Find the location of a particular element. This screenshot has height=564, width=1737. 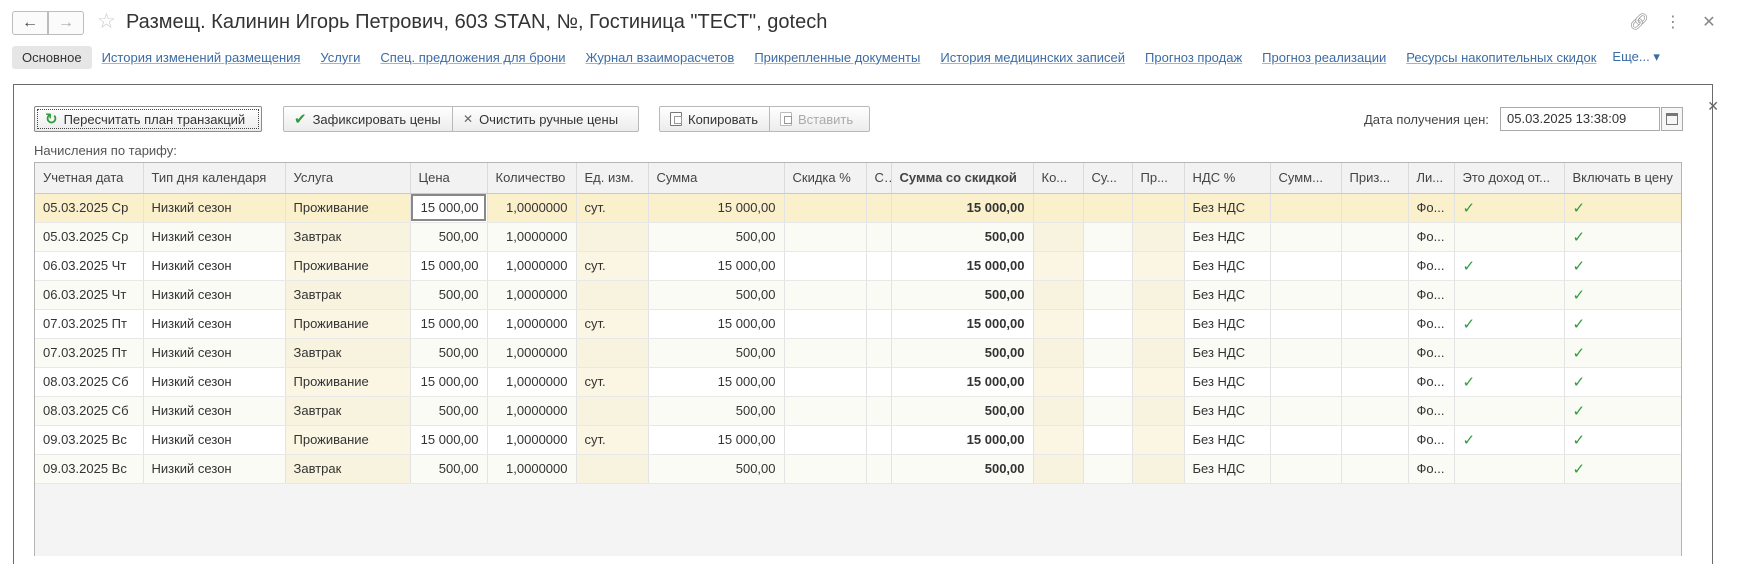

tab-realization-forecast: Прогноз реализации is located at coordinates (1324, 57).